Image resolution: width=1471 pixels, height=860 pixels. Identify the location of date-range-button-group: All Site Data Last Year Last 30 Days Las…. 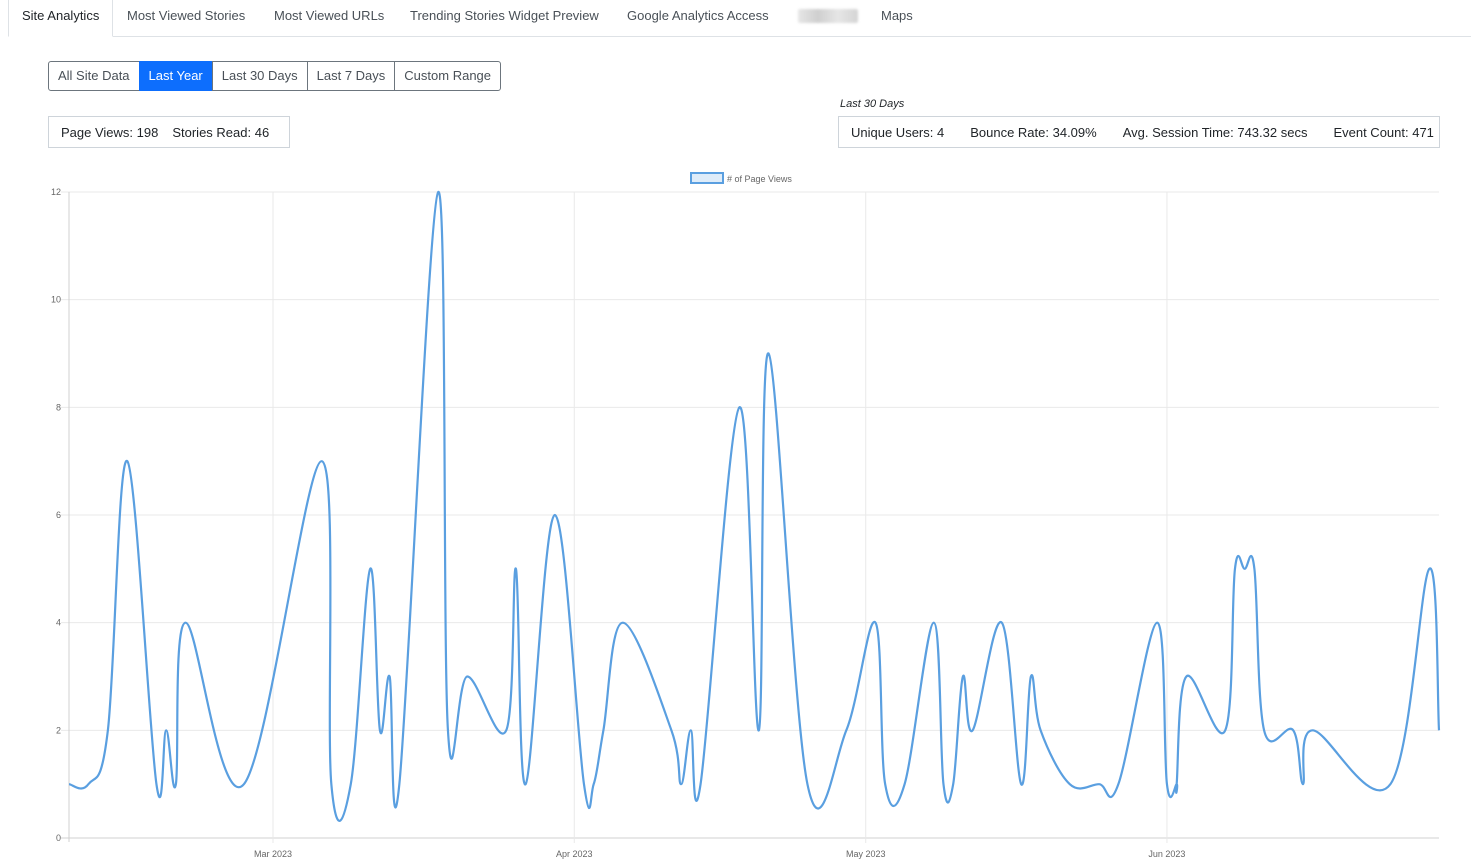
(275, 76).